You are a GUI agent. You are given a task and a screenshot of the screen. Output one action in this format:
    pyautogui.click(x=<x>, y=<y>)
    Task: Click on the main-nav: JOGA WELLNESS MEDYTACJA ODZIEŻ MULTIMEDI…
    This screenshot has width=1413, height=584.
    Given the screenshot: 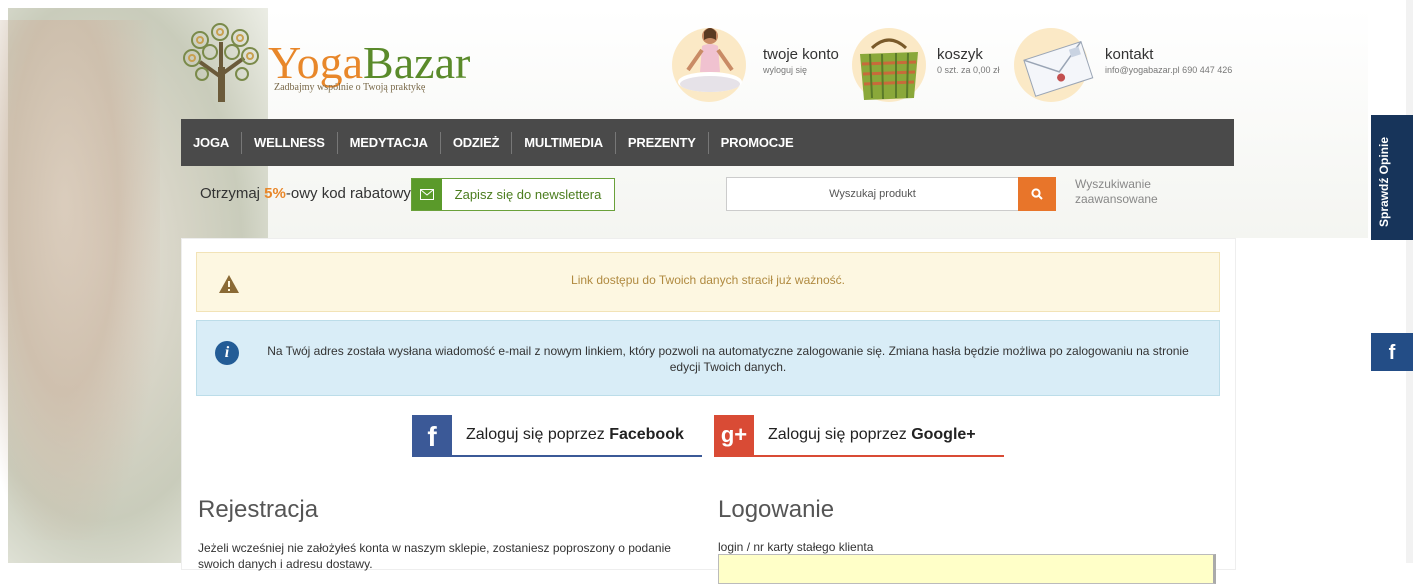 What is the action you would take?
    pyautogui.click(x=707, y=142)
    